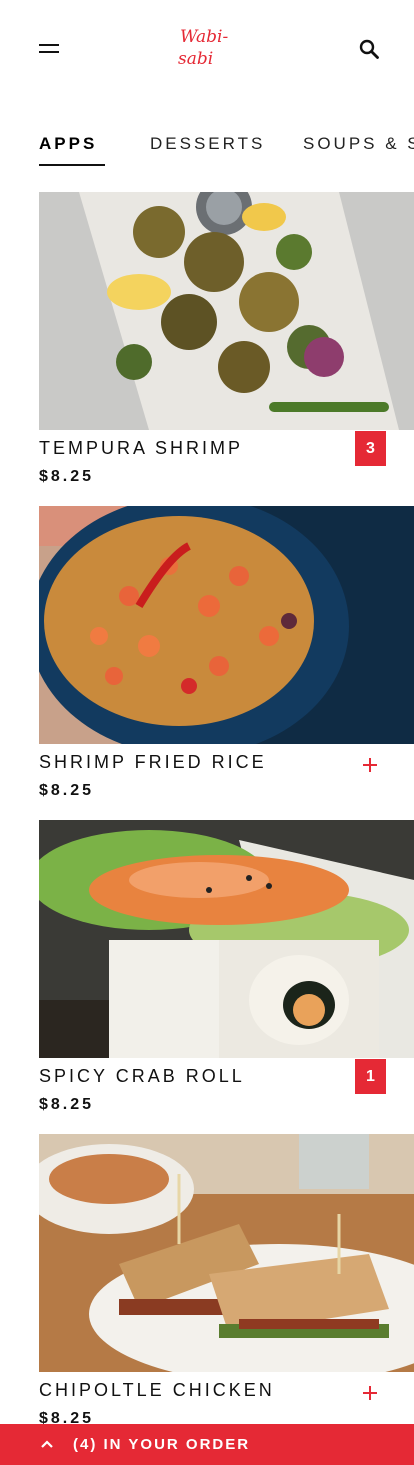 The height and width of the screenshot is (1465, 414). I want to click on chevron-up-icon, so click(47, 1444).